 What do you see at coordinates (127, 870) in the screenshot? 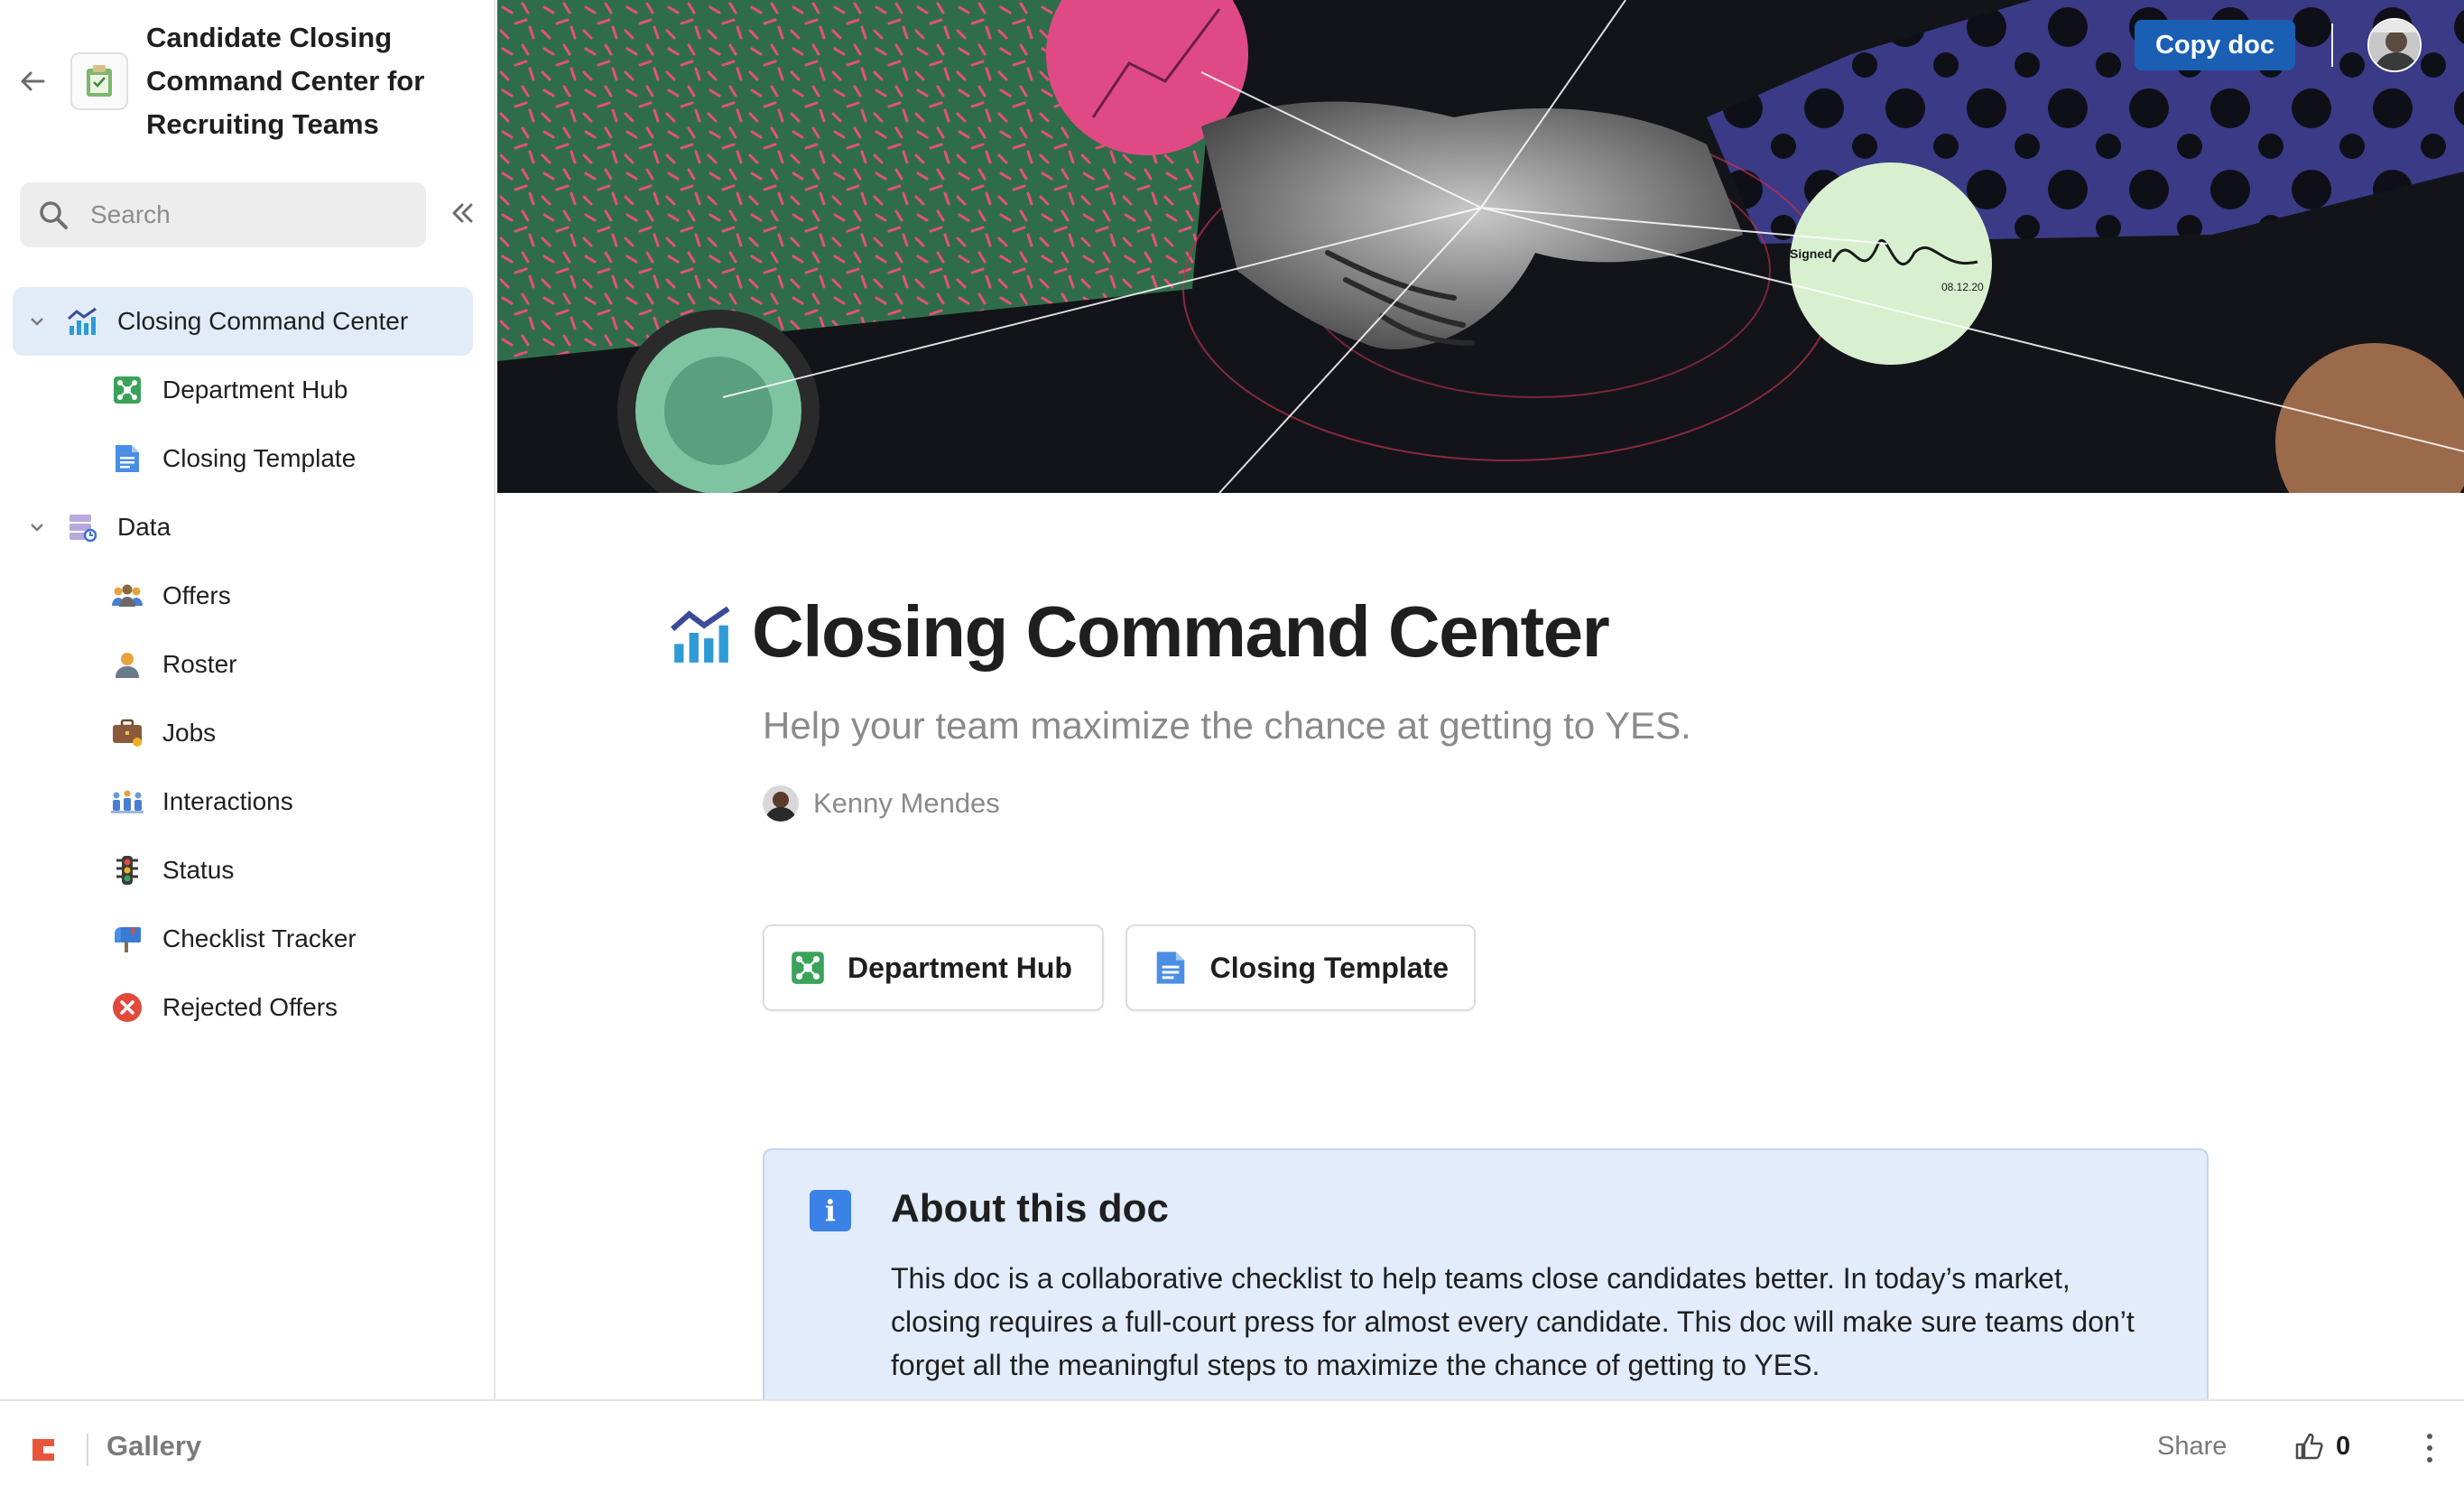
I see `traffic-light-icon` at bounding box center [127, 870].